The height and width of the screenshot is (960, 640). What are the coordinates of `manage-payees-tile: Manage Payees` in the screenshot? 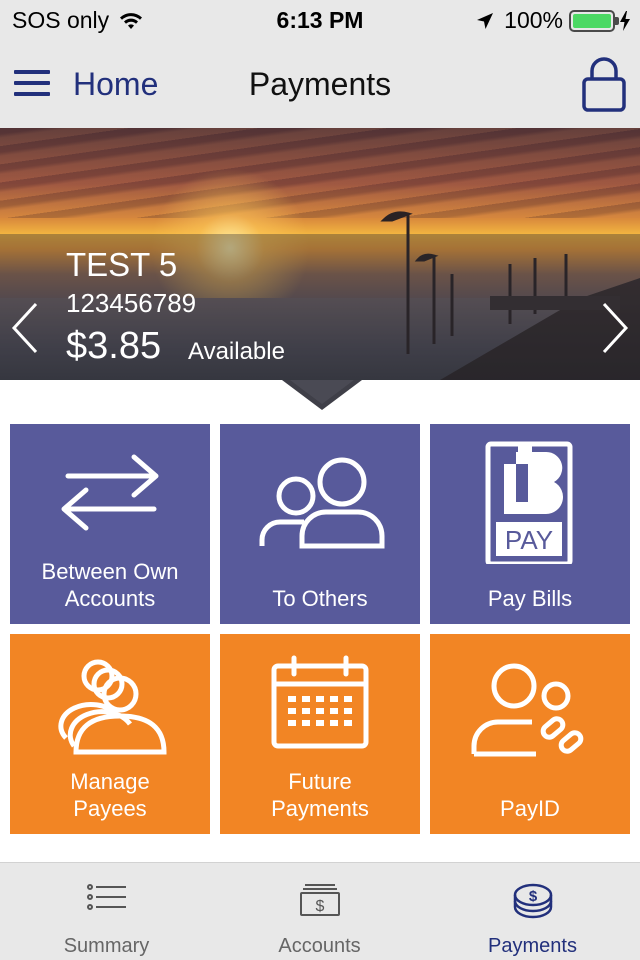 It's located at (110, 734).